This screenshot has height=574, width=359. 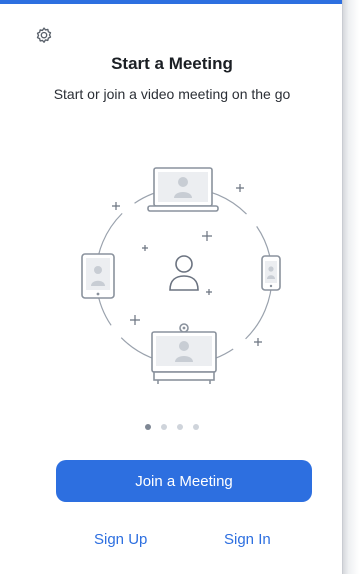 I want to click on phone-icon, so click(x=271, y=273).